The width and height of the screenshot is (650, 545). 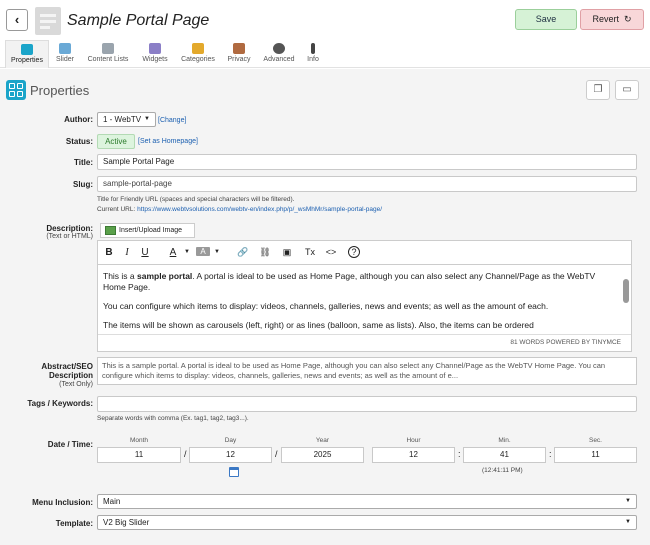 I want to click on month-input: 11, so click(x=139, y=455).